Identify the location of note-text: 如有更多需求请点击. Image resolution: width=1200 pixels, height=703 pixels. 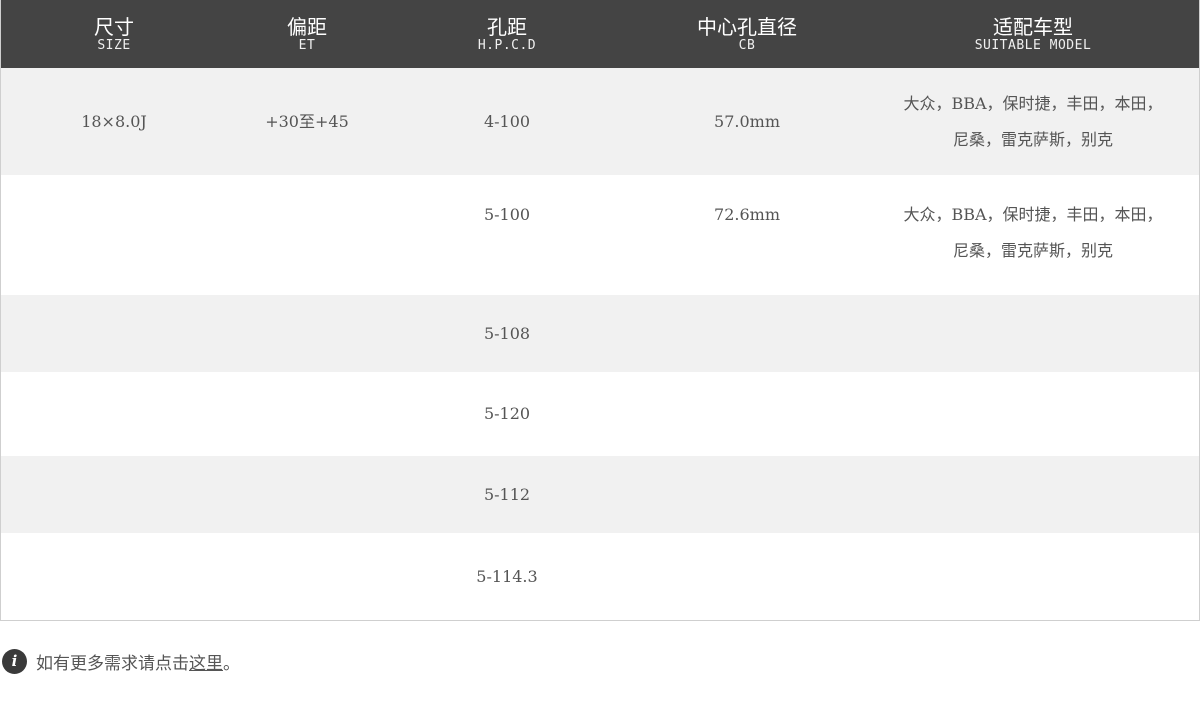
(112, 663).